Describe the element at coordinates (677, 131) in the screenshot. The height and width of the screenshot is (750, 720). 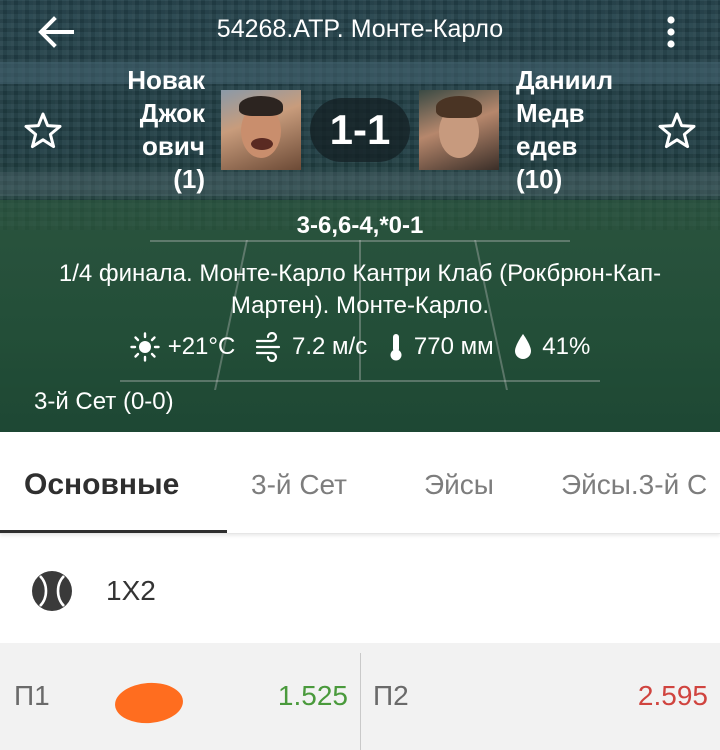
I see `favorite-player2-star-icon` at that location.